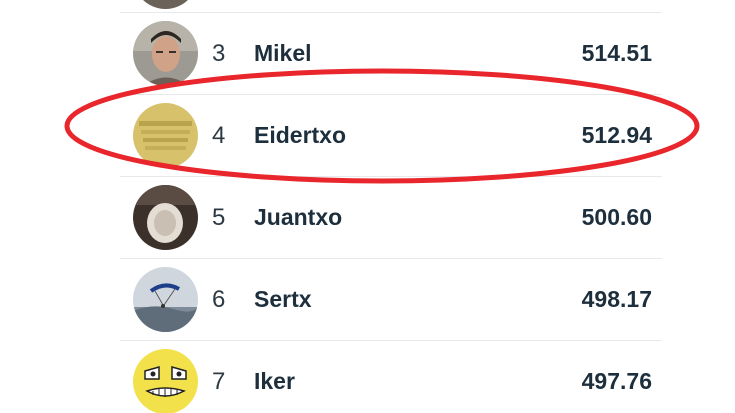 The height and width of the screenshot is (413, 735). I want to click on yellow-face-icon, so click(165, 381).